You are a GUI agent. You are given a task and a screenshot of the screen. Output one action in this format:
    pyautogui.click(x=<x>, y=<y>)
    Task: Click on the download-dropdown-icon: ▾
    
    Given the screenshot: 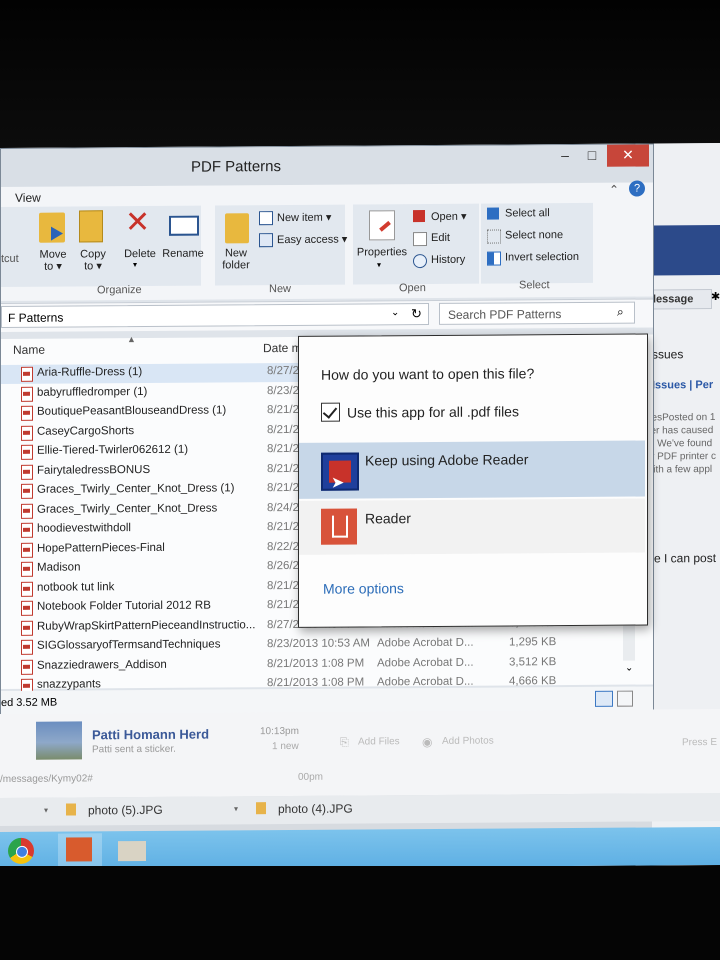 What is the action you would take?
    pyautogui.click(x=236, y=808)
    